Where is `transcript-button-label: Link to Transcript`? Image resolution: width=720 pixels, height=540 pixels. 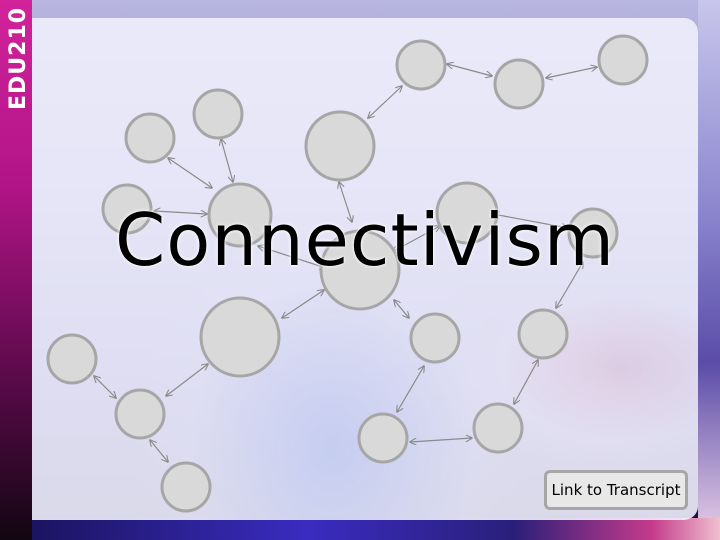 transcript-button-label: Link to Transcript is located at coordinates (616, 490).